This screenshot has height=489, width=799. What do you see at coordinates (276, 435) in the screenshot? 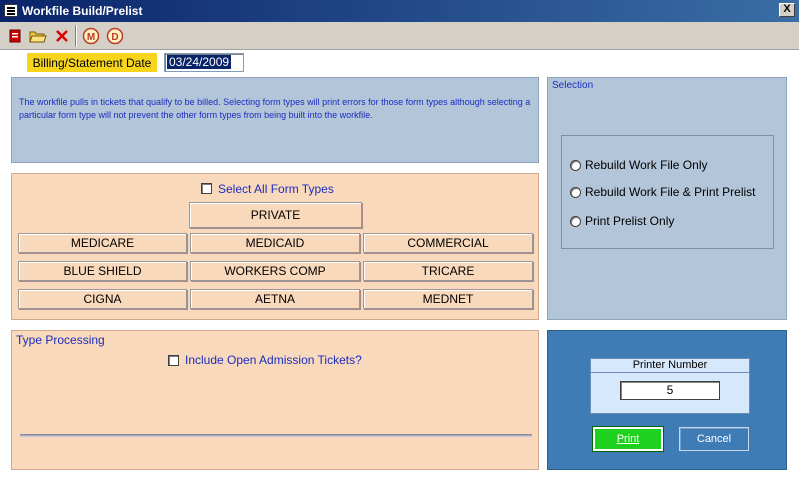
I see `type-processing-divider` at bounding box center [276, 435].